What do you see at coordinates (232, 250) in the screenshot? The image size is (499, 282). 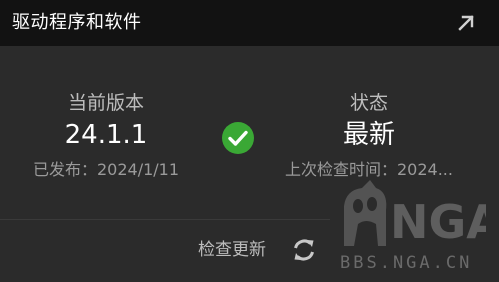 I see `check-updates-label: 检查更新` at bounding box center [232, 250].